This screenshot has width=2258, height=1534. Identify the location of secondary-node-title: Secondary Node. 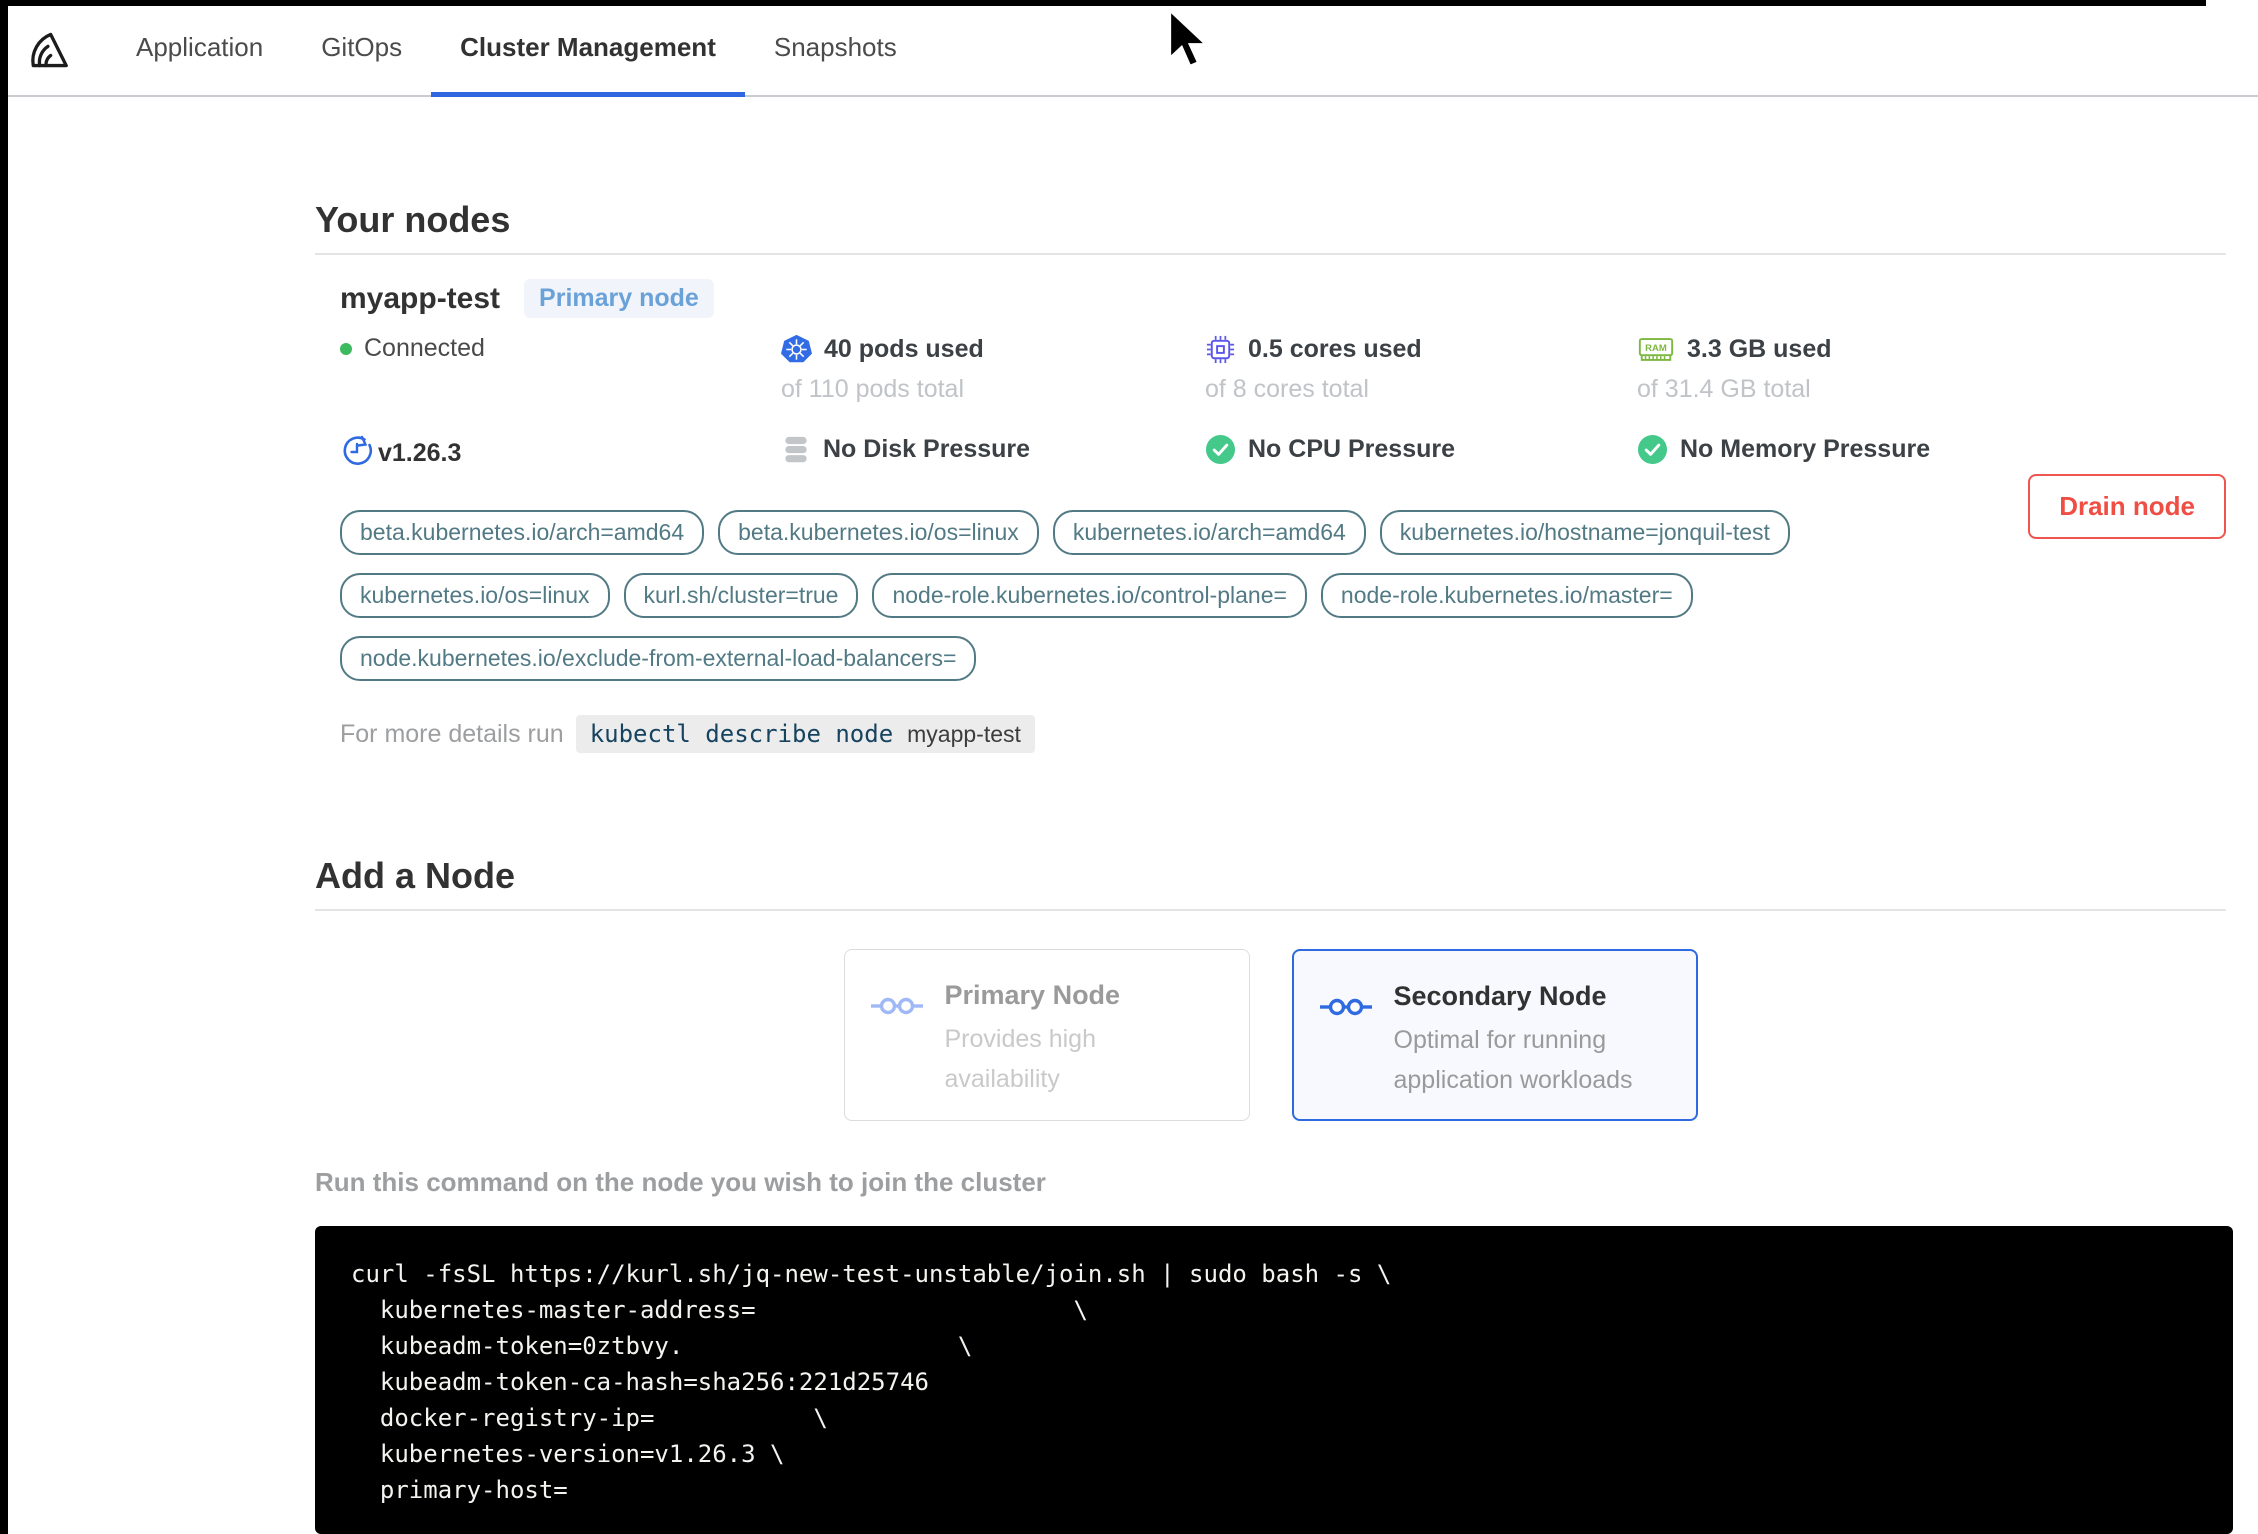
(1500, 996).